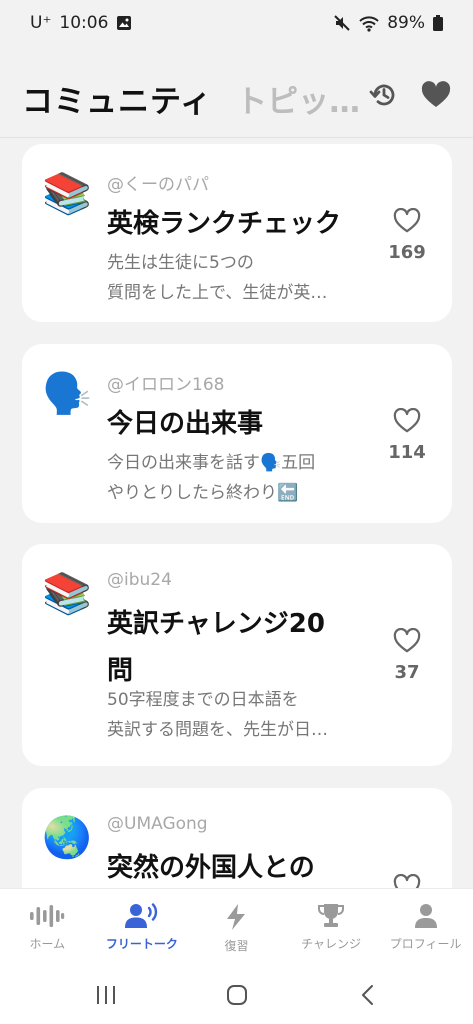  What do you see at coordinates (47, 927) in the screenshot?
I see `nav-home: ホーム` at bounding box center [47, 927].